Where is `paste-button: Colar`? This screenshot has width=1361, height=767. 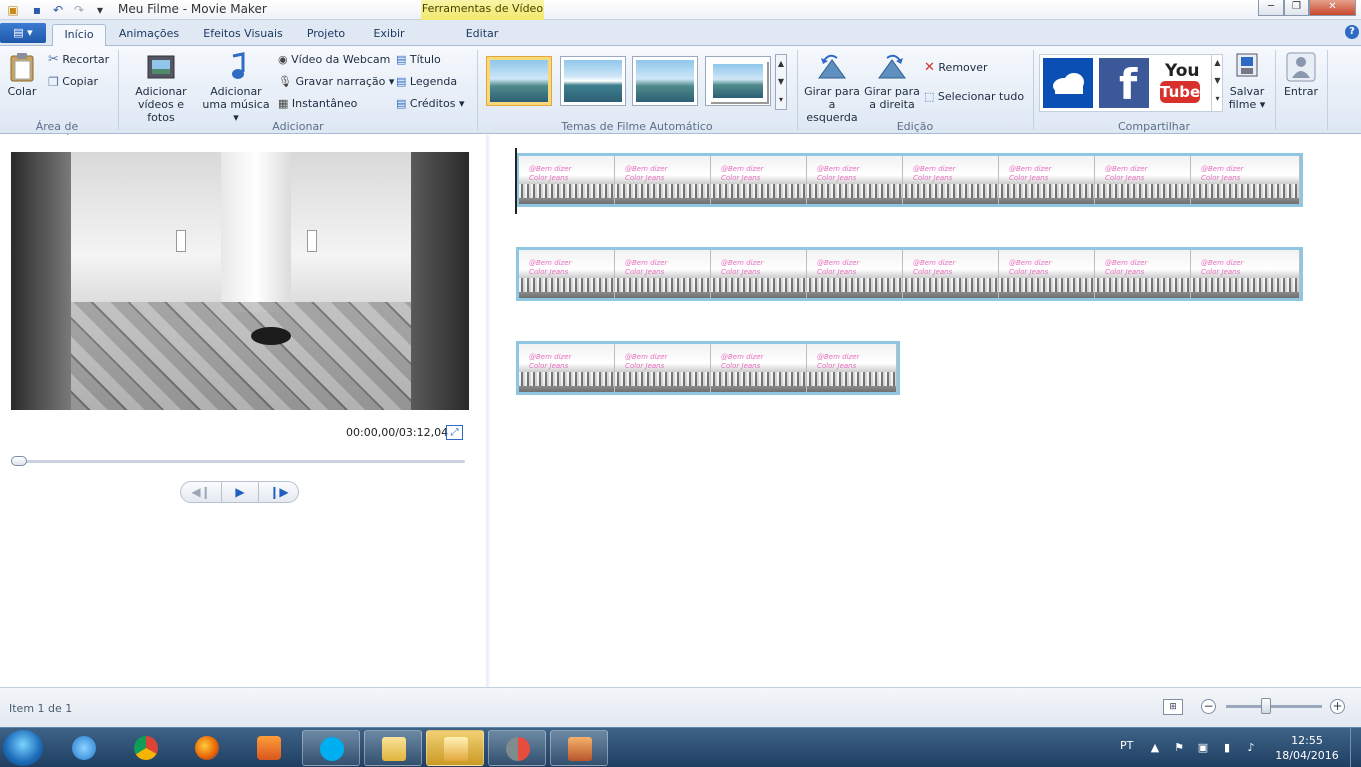
paste-button: Colar is located at coordinates (22, 75).